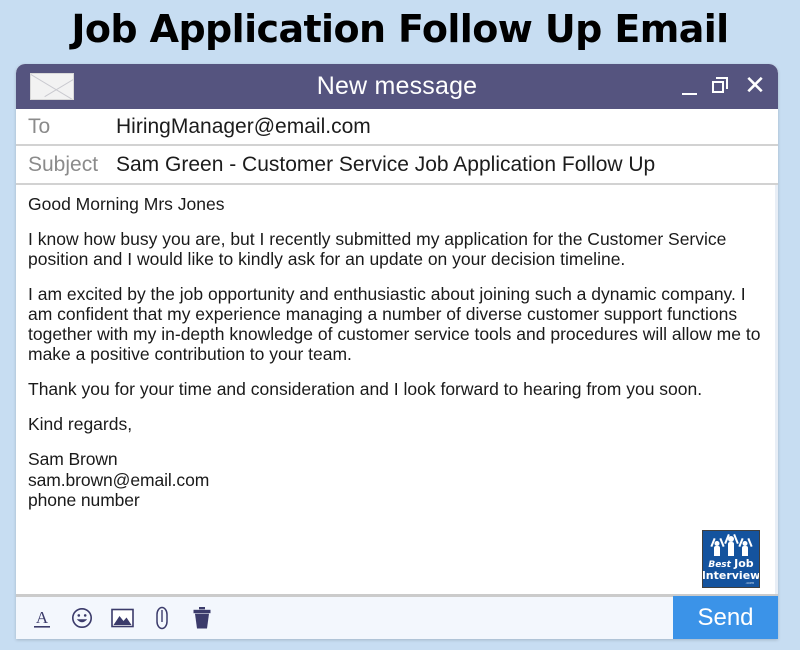  I want to click on window-titlebar: New message ✕, so click(397, 86).